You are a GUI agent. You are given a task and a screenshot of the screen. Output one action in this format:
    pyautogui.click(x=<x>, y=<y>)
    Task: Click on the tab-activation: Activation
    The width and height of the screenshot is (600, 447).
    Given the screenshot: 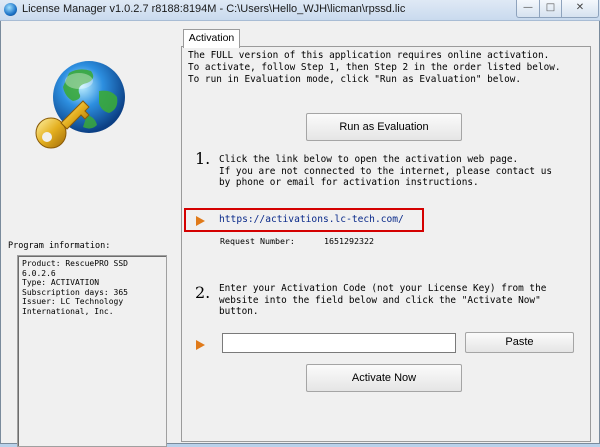 What is the action you would take?
    pyautogui.click(x=211, y=38)
    